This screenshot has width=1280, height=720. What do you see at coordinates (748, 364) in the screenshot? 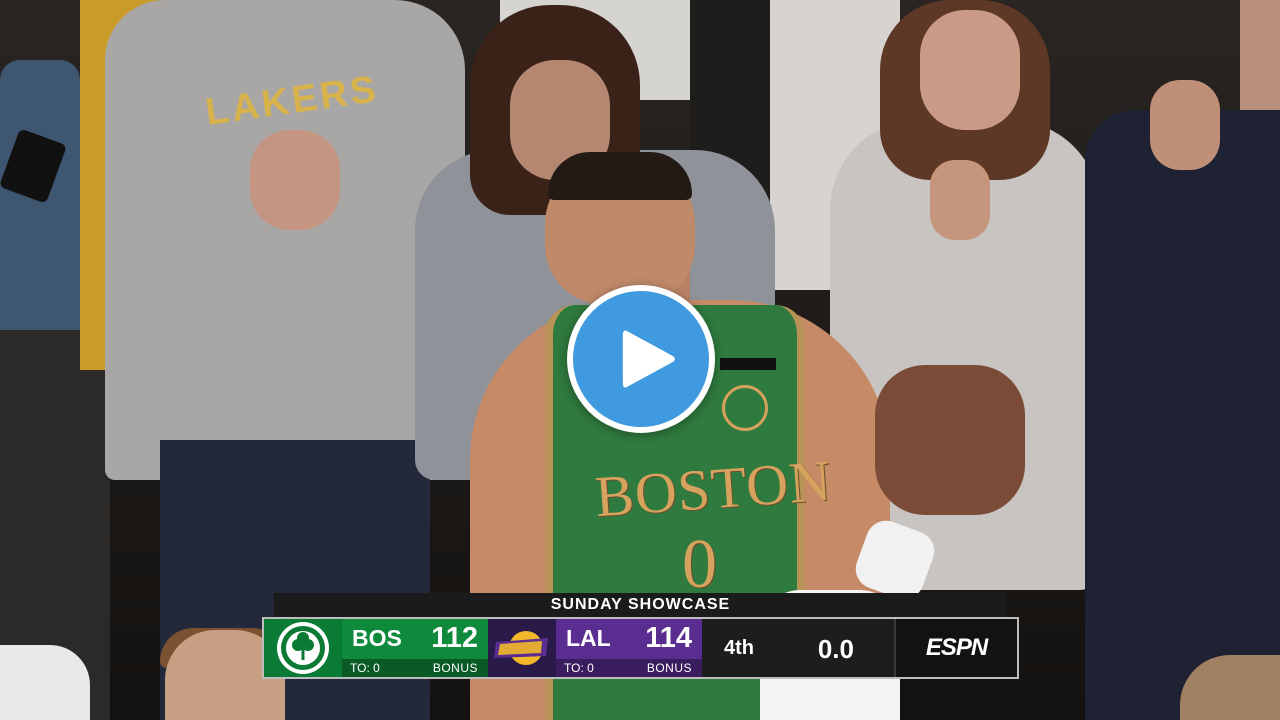
I see `jersey-armband` at bounding box center [748, 364].